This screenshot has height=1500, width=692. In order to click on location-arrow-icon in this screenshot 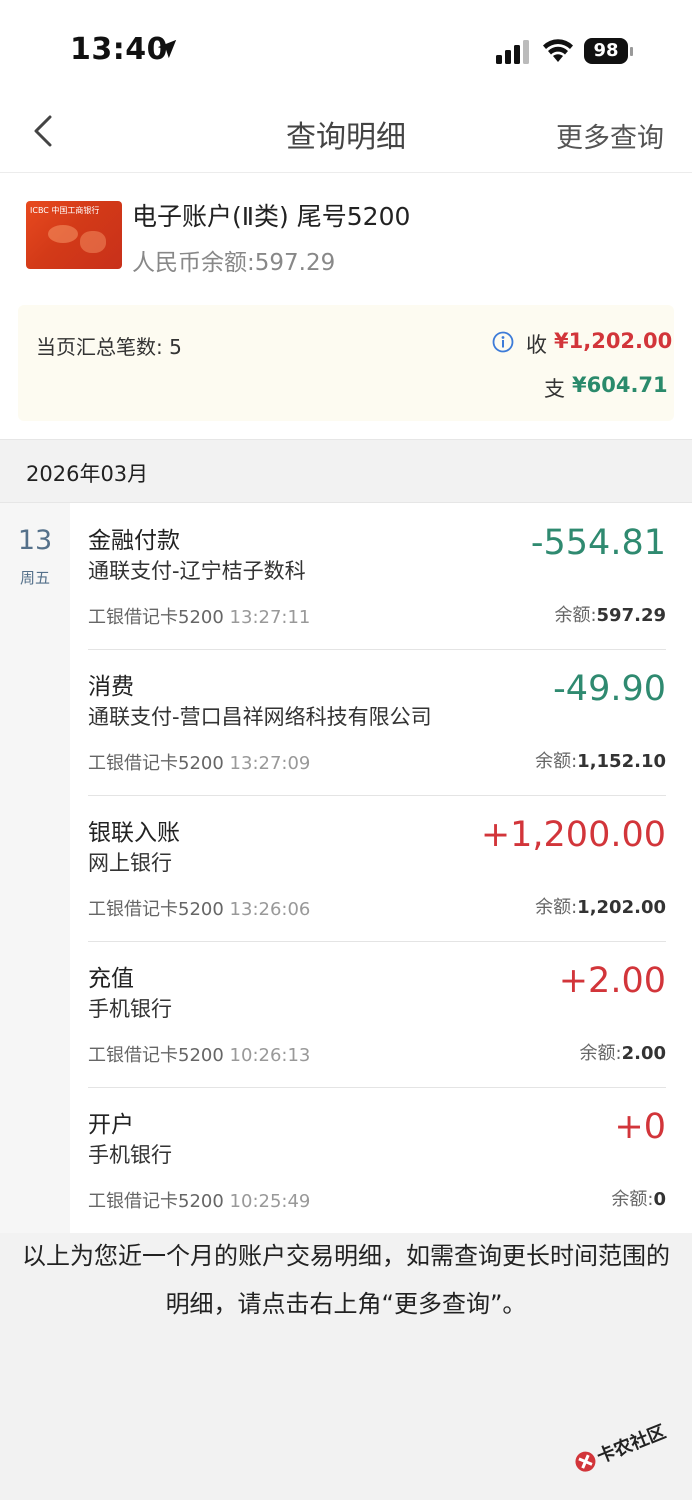, I will do `click(167, 49)`.